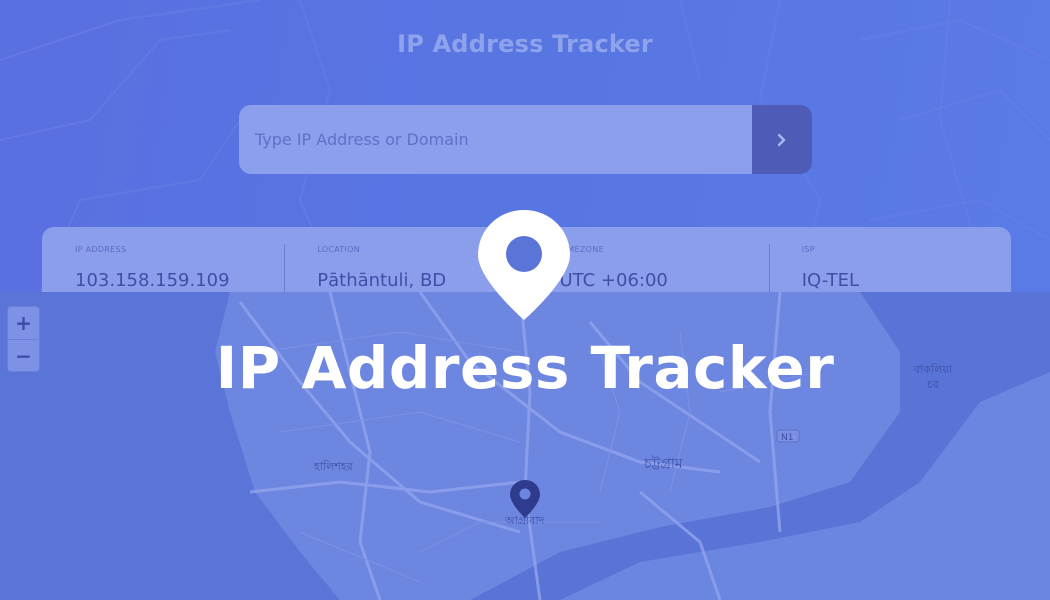  Describe the element at coordinates (787, 438) in the screenshot. I see `road-shield-label: N1` at that location.